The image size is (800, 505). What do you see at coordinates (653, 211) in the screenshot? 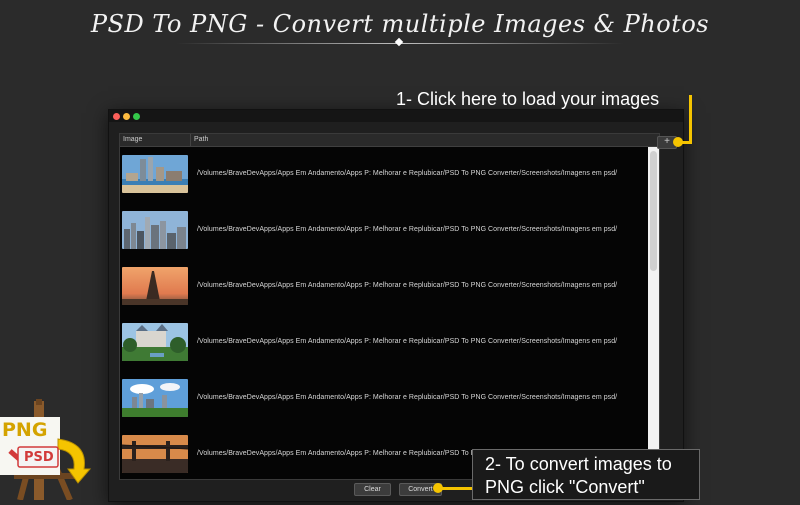
I see `scrollbar-thumb` at bounding box center [653, 211].